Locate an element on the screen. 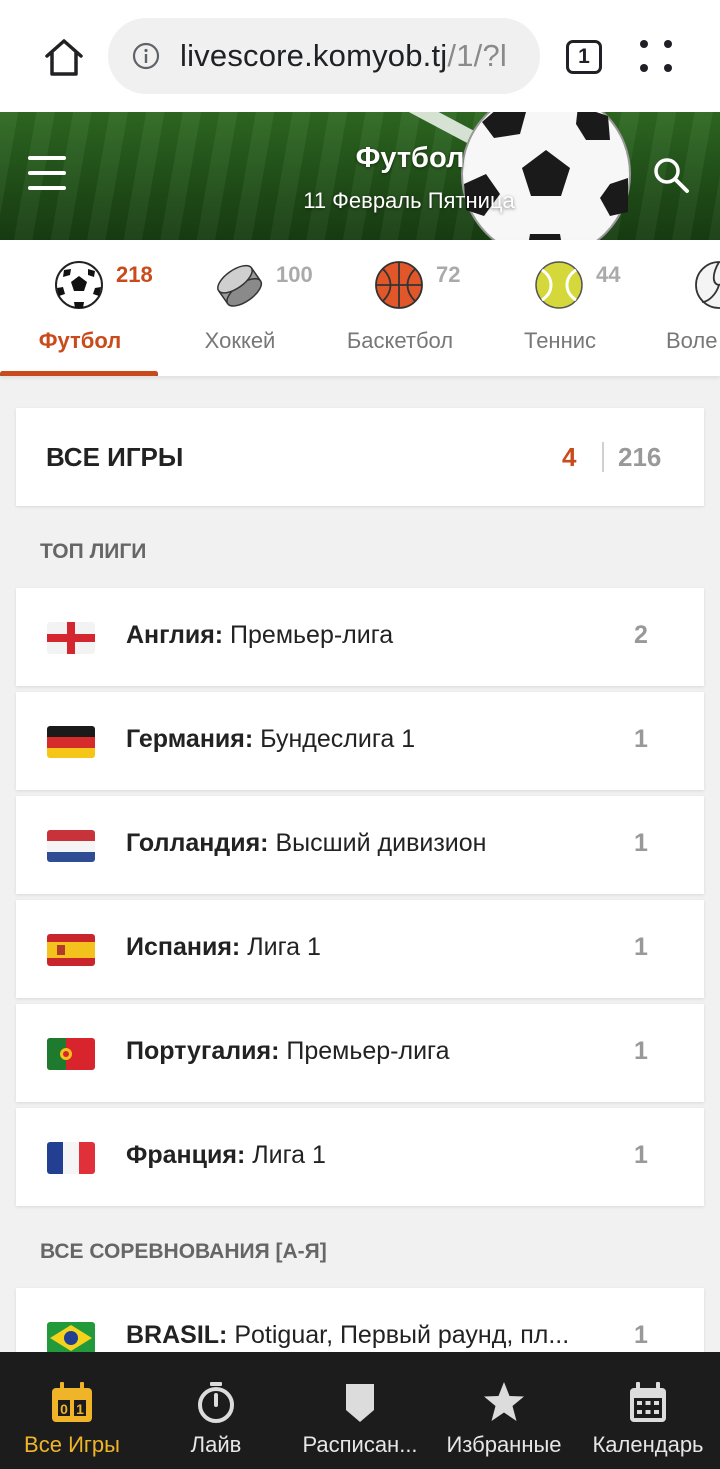 Image resolution: width=720 pixels, height=1469 pixels. nav-live: Лайв is located at coordinates (216, 1410).